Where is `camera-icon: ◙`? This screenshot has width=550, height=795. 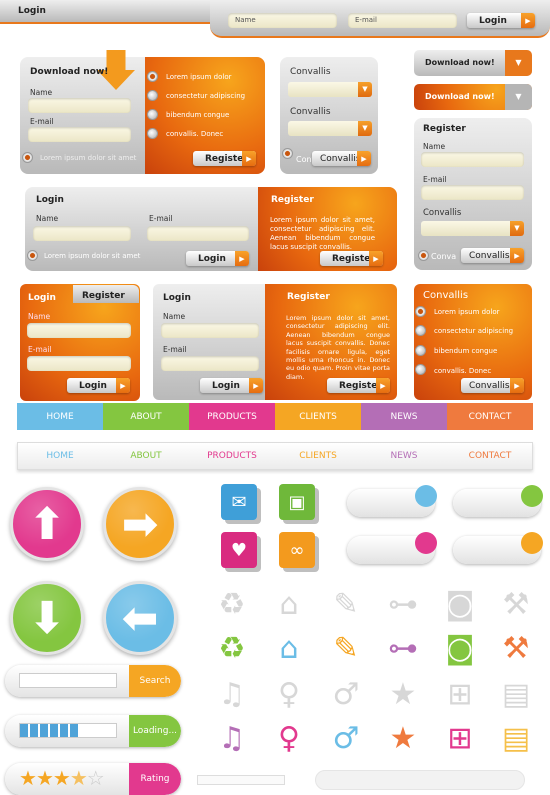
camera-icon: ◙ is located at coordinates (460, 649).